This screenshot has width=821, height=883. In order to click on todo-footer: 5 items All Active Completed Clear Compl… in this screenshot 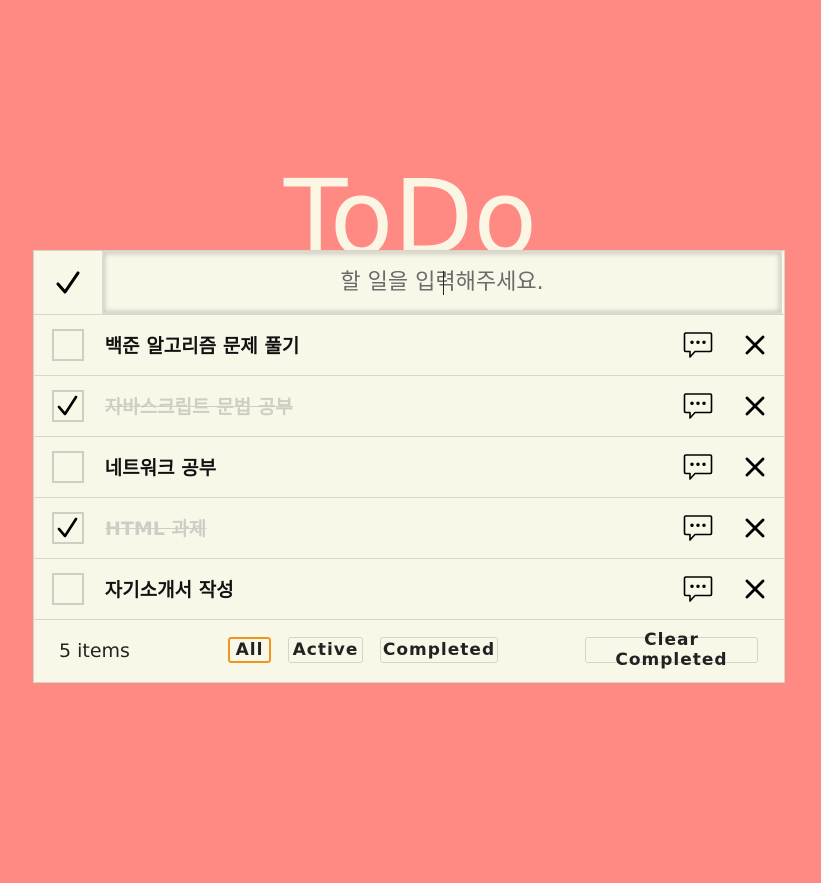, I will do `click(409, 651)`.